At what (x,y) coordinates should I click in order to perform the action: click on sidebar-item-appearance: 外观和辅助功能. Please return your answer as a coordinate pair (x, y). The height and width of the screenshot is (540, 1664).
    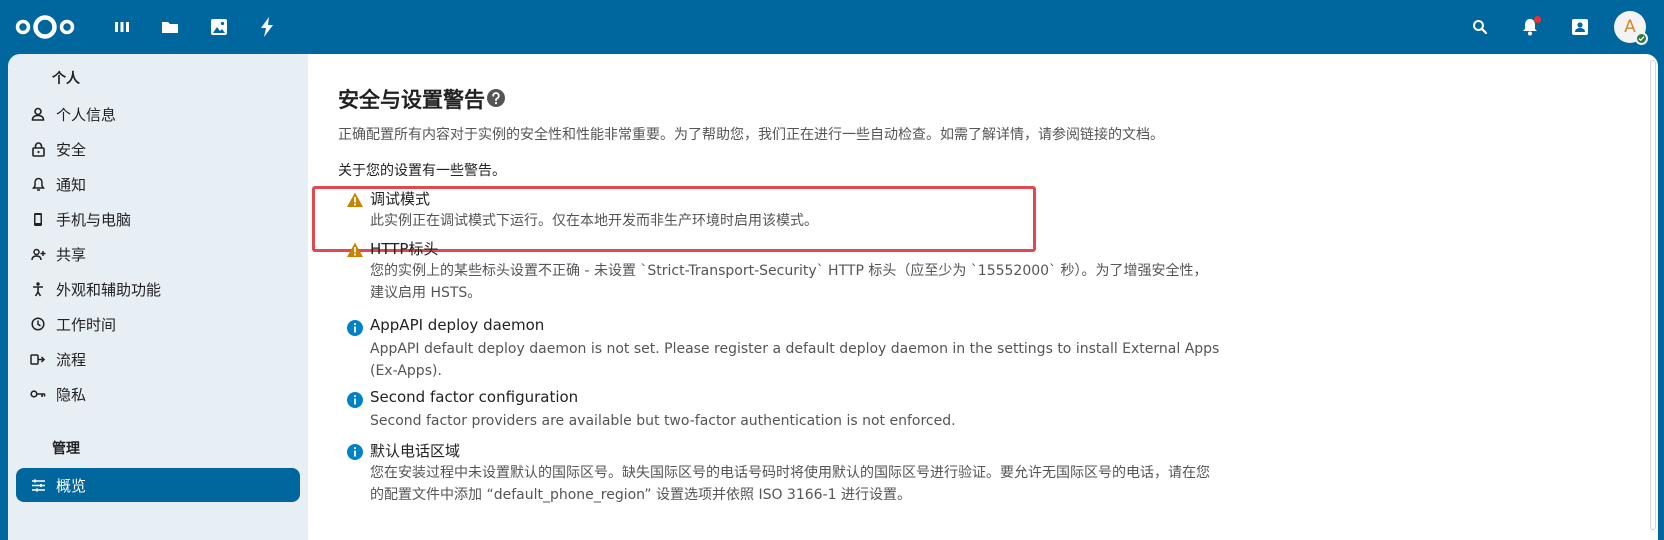
    Looking at the image, I should click on (158, 289).